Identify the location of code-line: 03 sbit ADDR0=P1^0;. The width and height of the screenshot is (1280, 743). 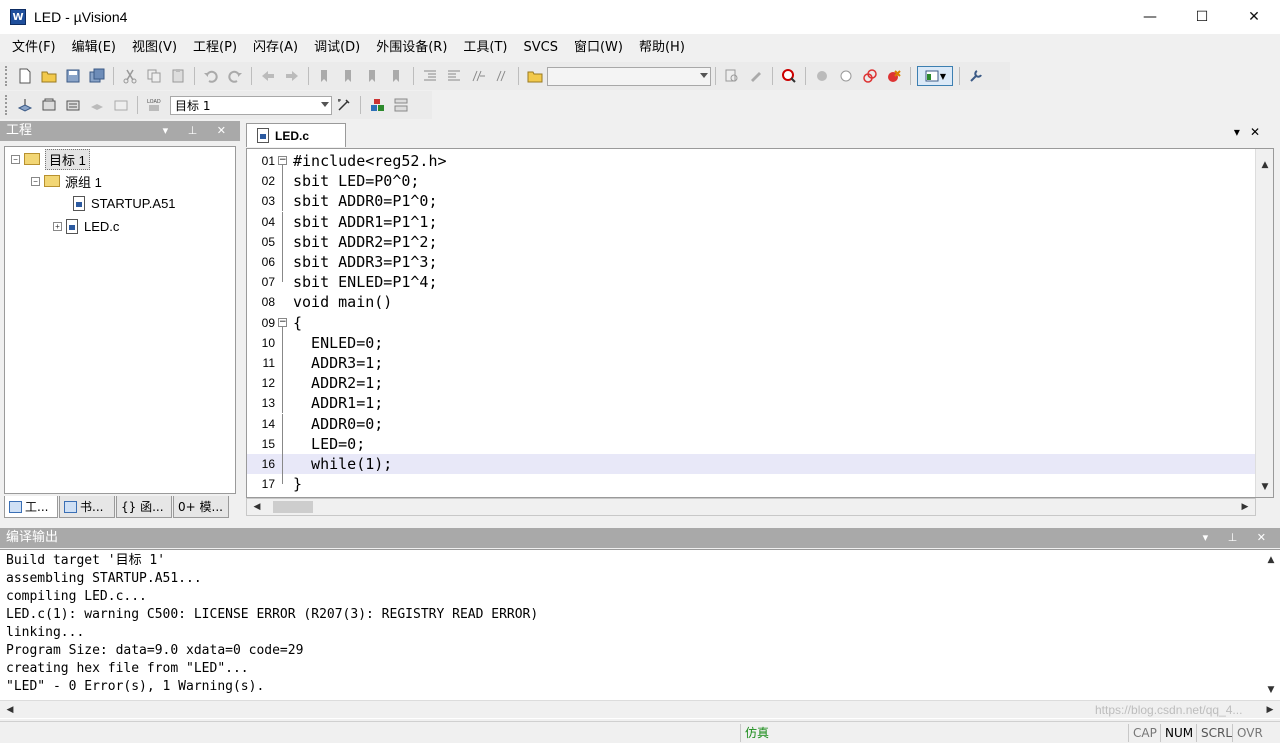
(752, 201).